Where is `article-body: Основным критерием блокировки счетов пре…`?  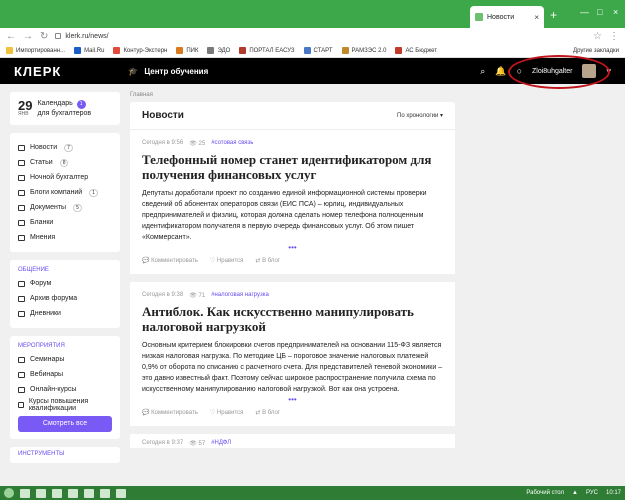
article-body: Основным критерием блокировки счетов пре… is located at coordinates (292, 367).